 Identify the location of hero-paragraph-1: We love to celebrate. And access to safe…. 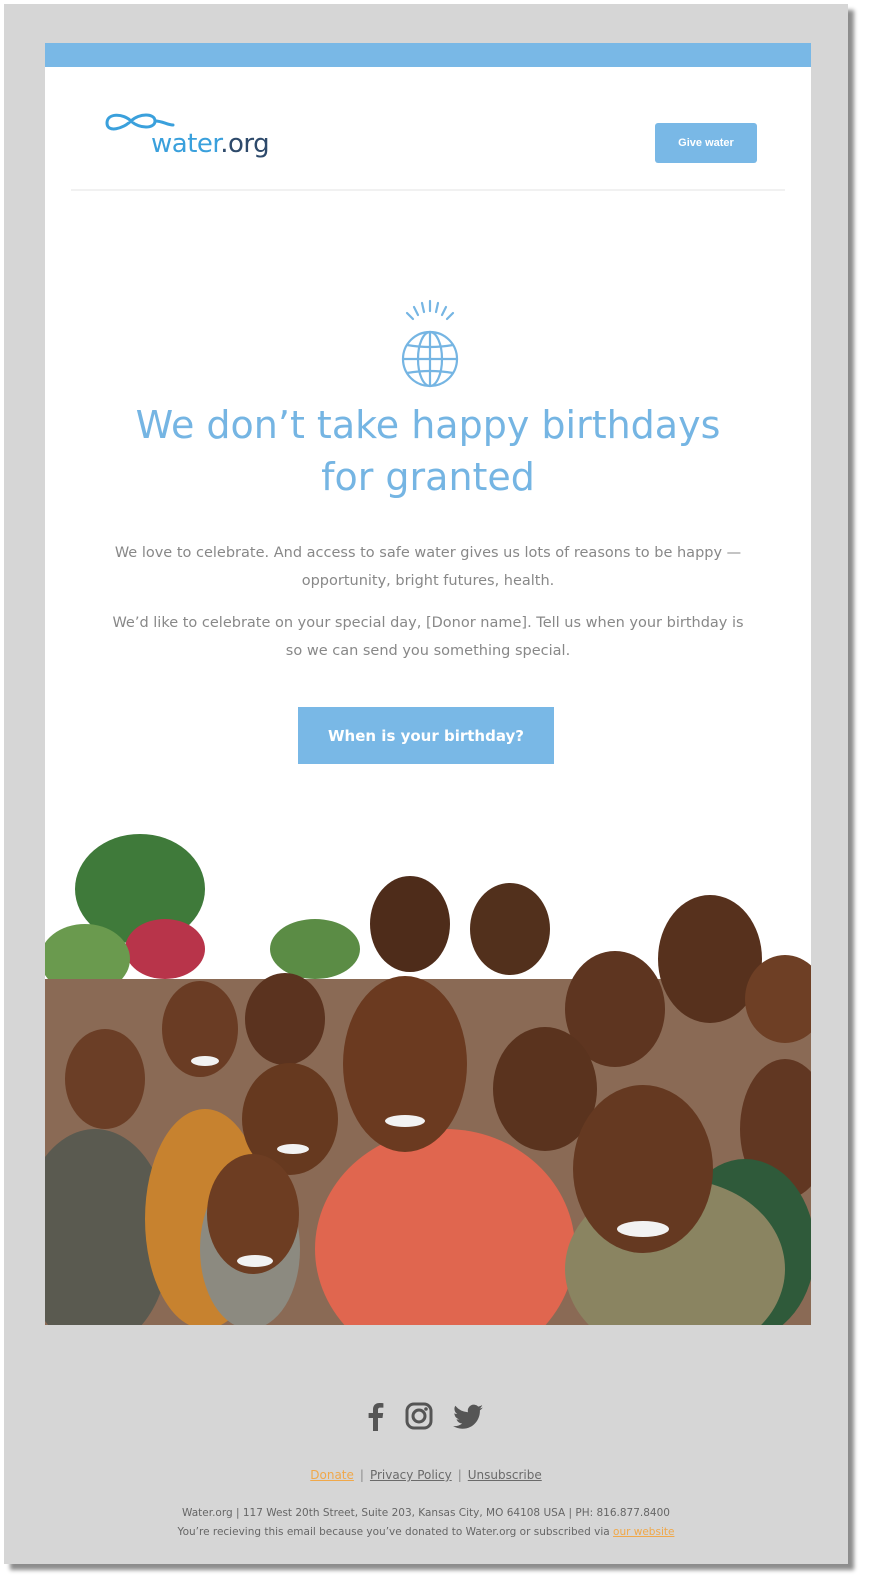
(428, 567).